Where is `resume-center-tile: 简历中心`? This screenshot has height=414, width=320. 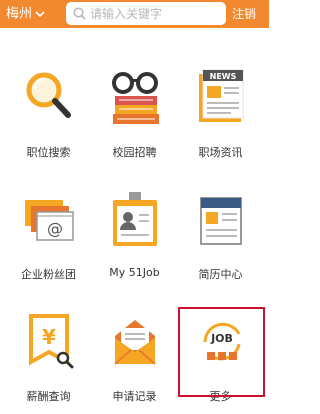
resume-center-tile: 简历中心 is located at coordinates (220, 237).